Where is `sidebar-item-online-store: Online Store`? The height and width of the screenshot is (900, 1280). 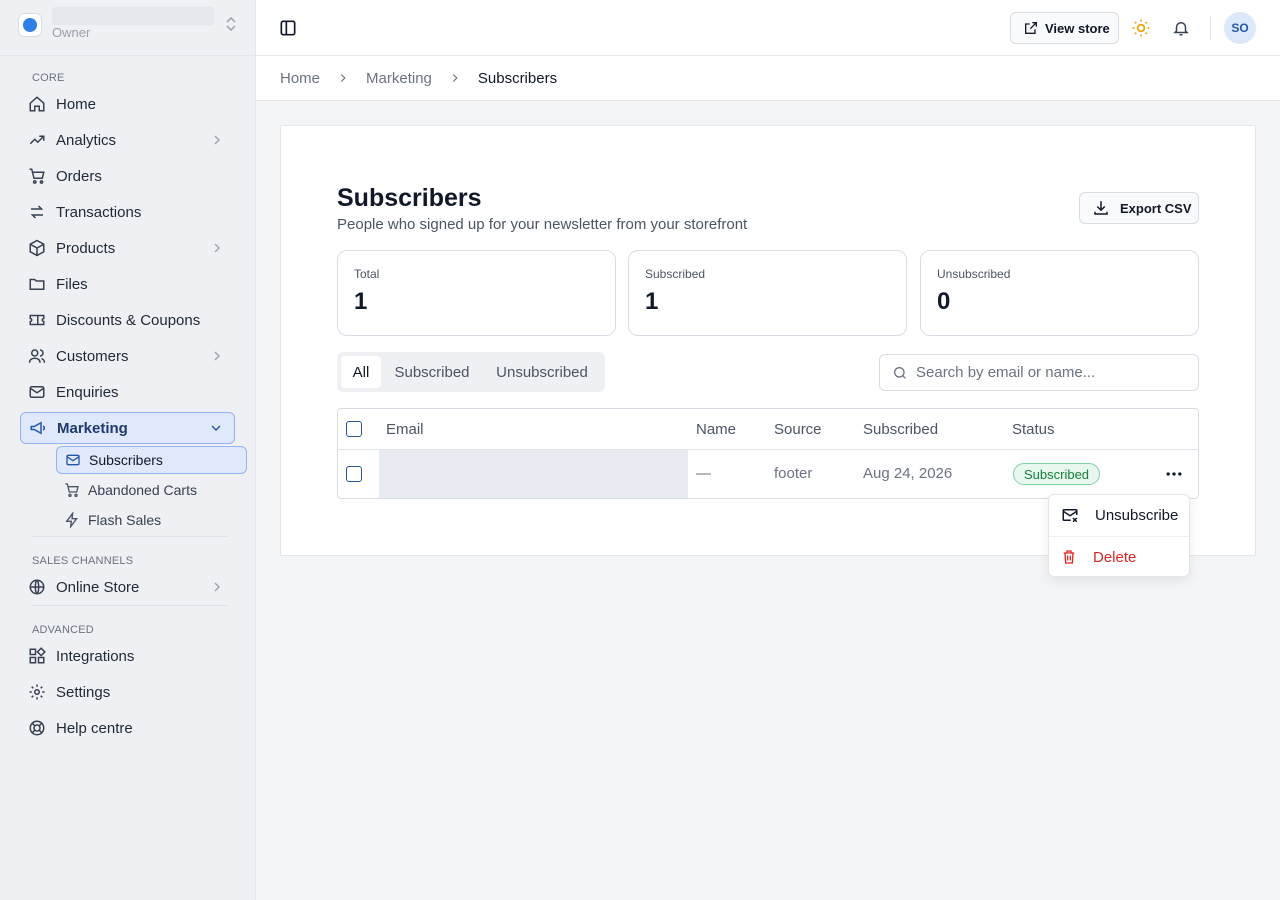 sidebar-item-online-store: Online Store is located at coordinates (127, 587).